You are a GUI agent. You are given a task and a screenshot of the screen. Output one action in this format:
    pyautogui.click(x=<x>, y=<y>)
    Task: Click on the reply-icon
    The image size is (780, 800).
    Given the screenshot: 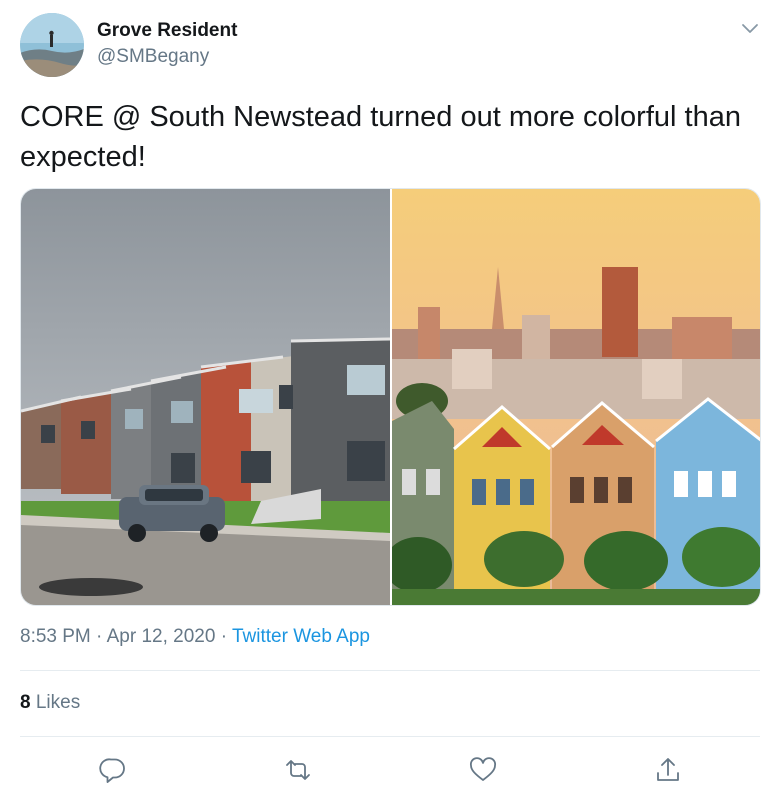 What is the action you would take?
    pyautogui.click(x=112, y=770)
    